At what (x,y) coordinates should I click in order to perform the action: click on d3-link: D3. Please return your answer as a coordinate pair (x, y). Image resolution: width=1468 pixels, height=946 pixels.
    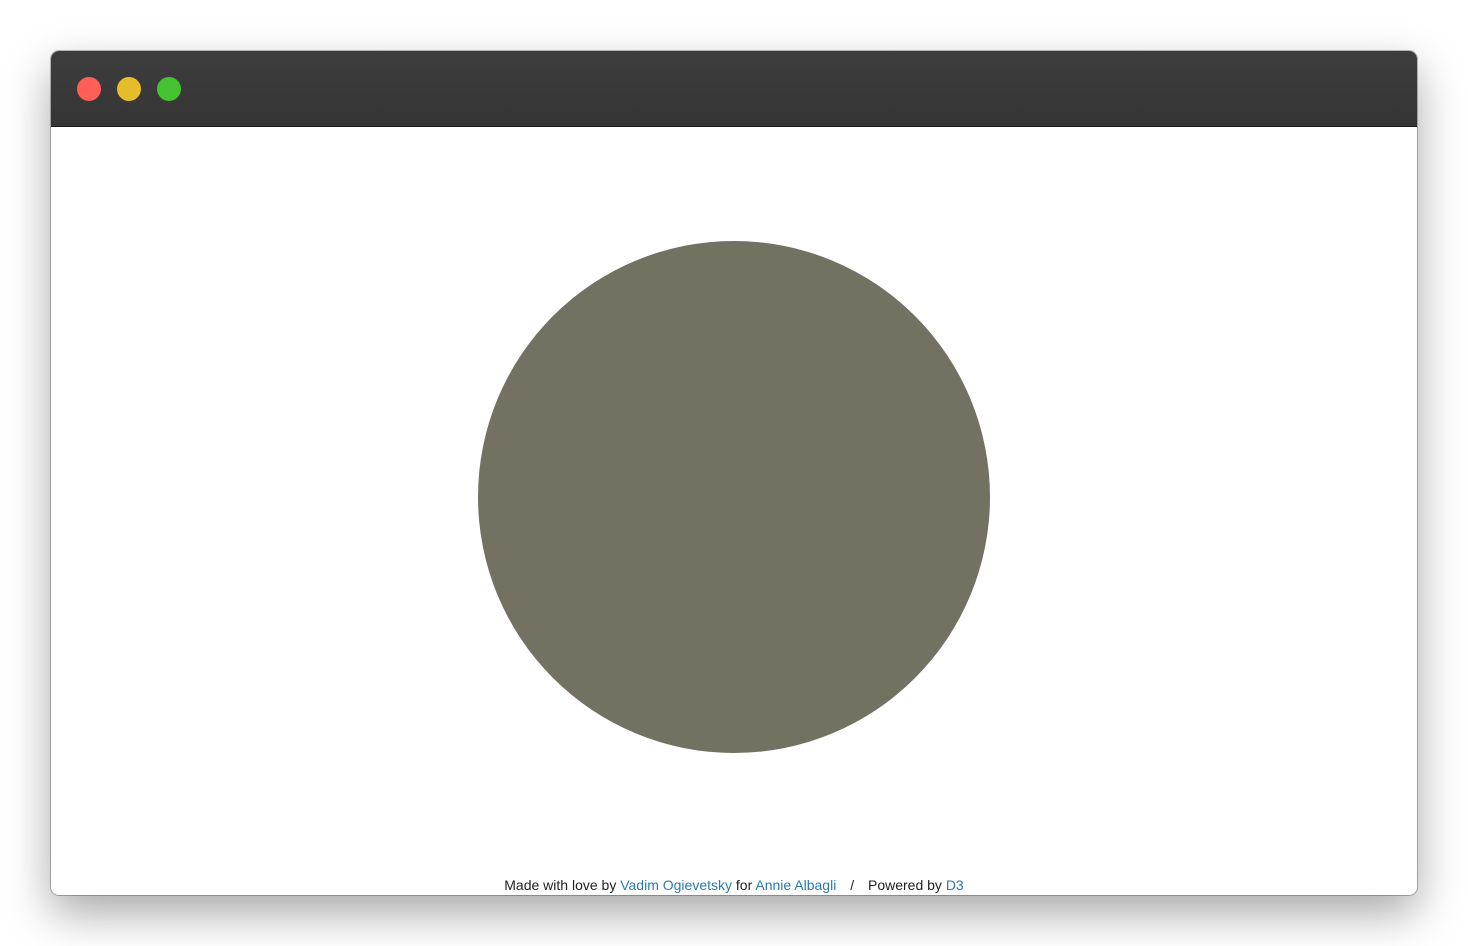
    Looking at the image, I should click on (955, 885).